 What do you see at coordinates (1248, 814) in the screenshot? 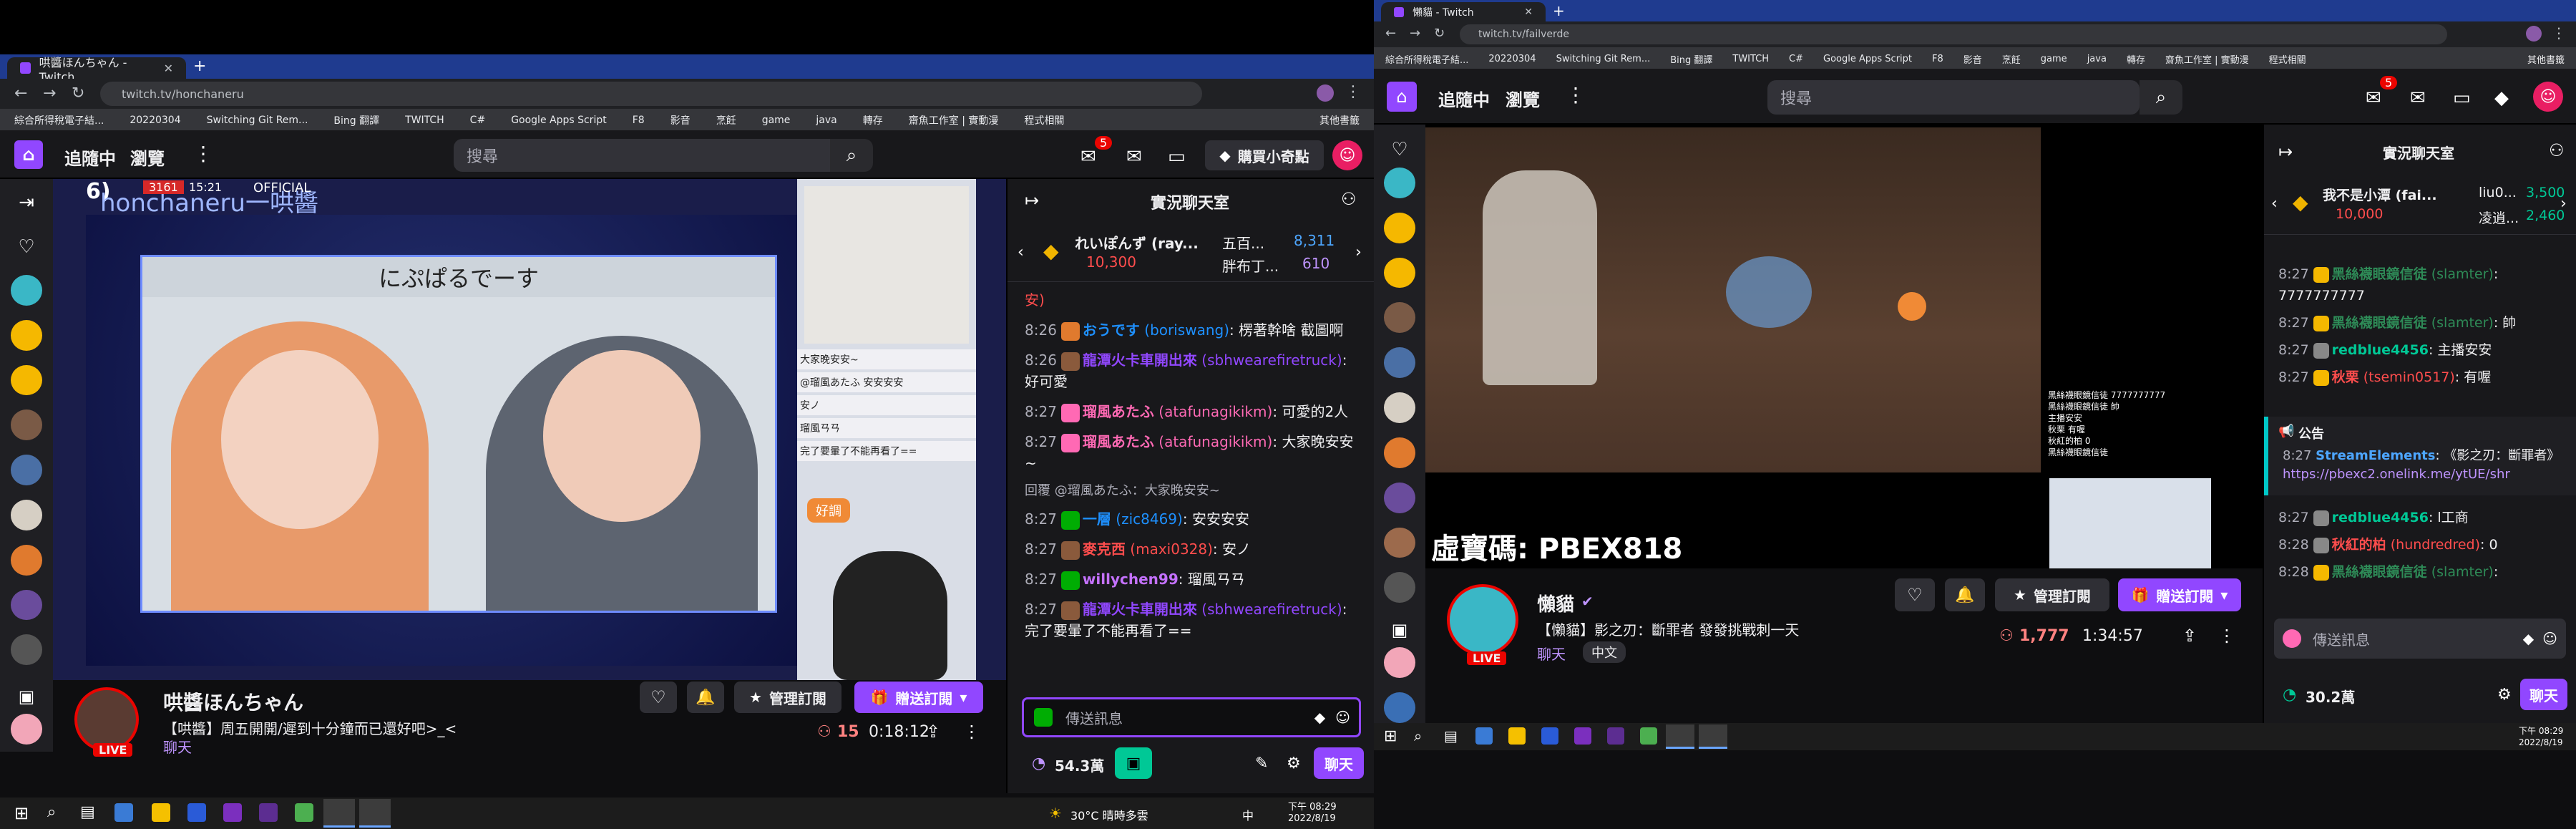
I see `taskbar-ime: 中` at bounding box center [1248, 814].